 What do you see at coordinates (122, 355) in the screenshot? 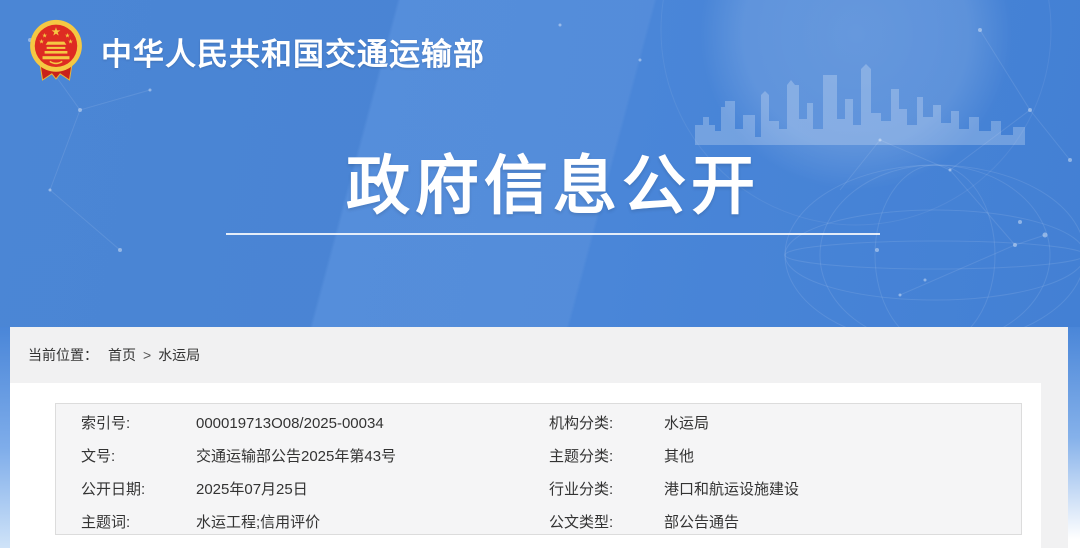
I see `breadcrumb-home-link: 首页` at bounding box center [122, 355].